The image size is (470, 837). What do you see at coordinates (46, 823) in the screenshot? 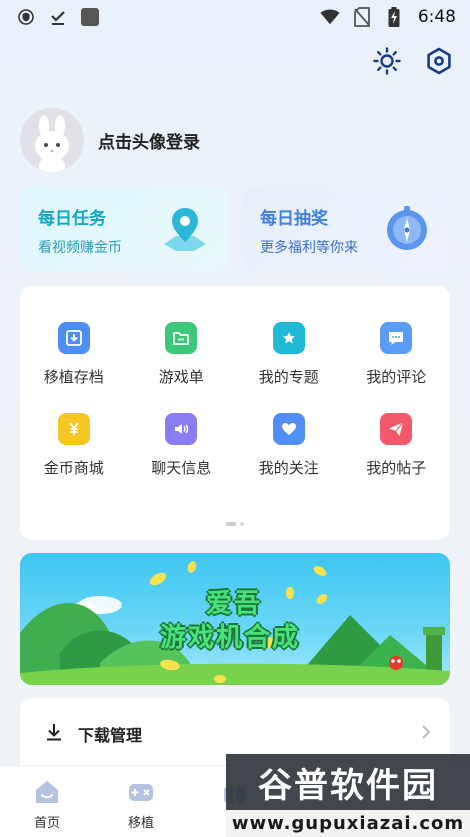
I see `nav-label: 首页` at bounding box center [46, 823].